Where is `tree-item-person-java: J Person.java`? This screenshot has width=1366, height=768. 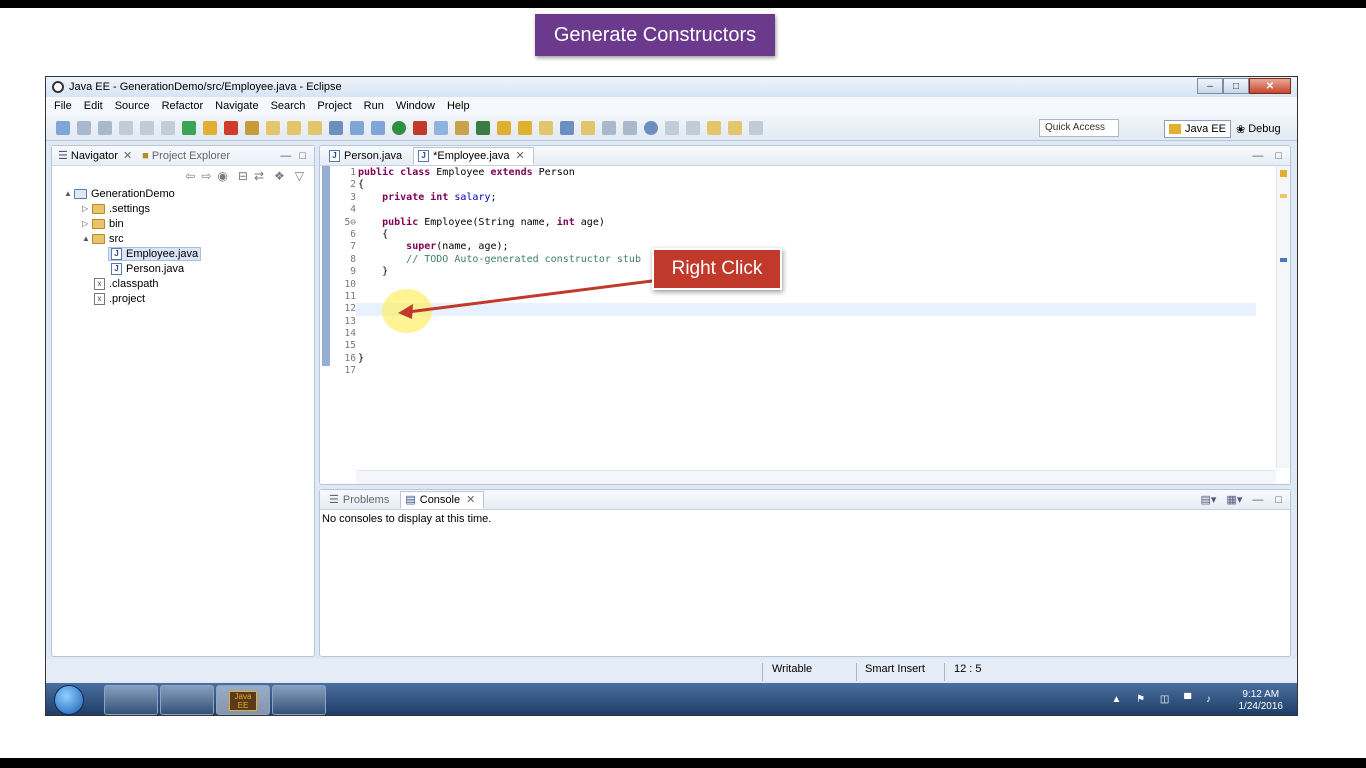
tree-item-person-java: J Person.java is located at coordinates (189, 268).